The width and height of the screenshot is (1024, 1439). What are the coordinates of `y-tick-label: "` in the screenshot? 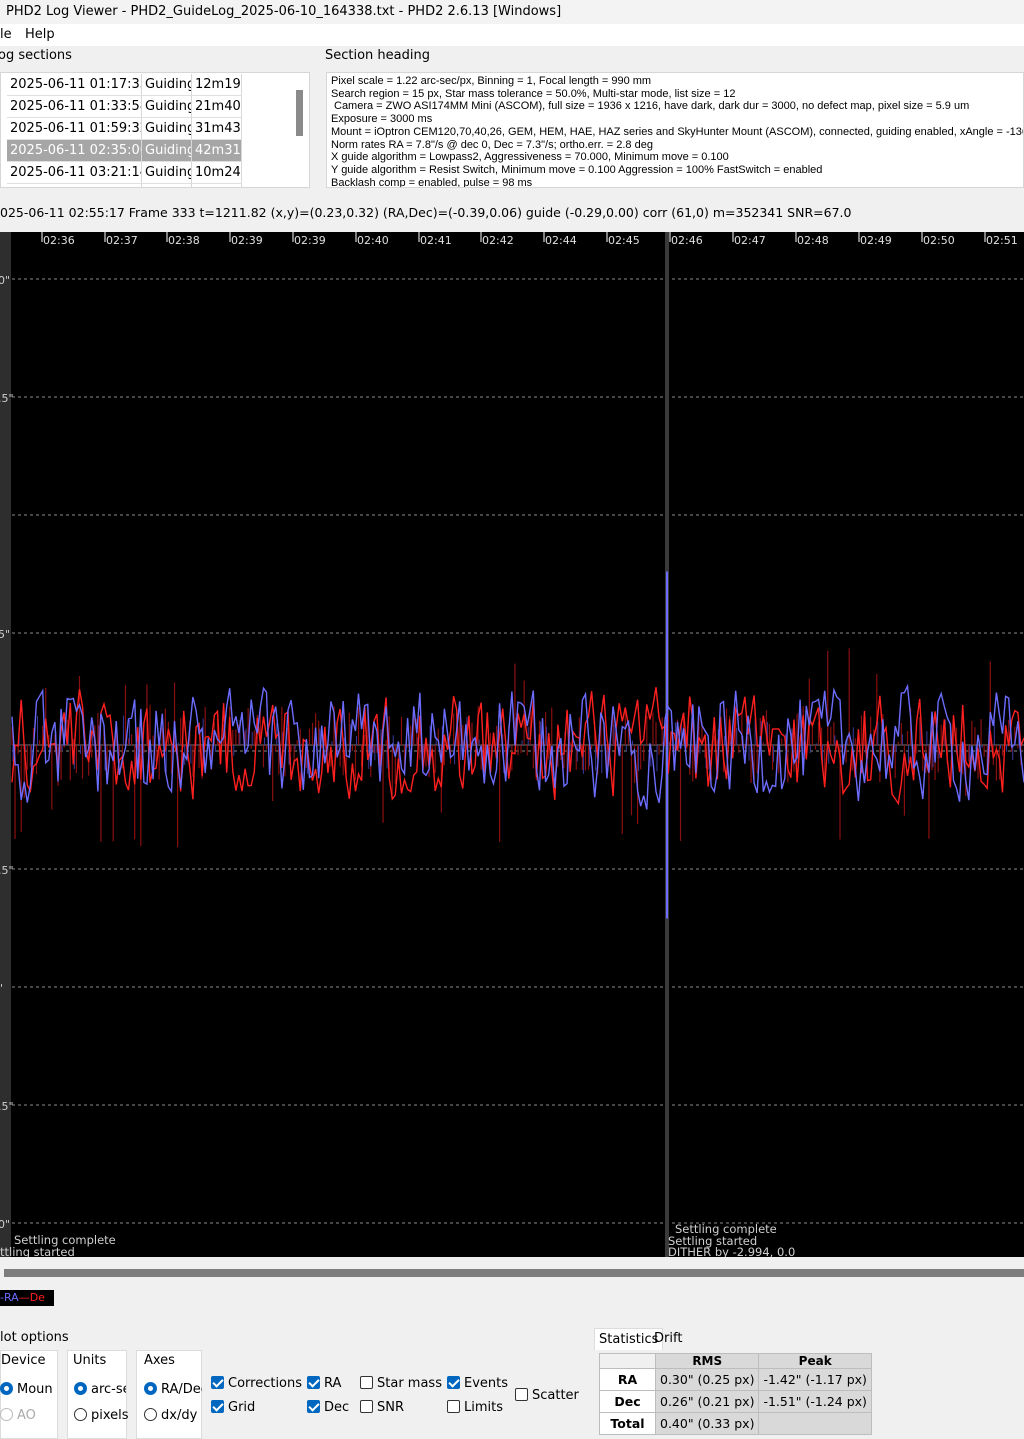 It's located at (1, 988).